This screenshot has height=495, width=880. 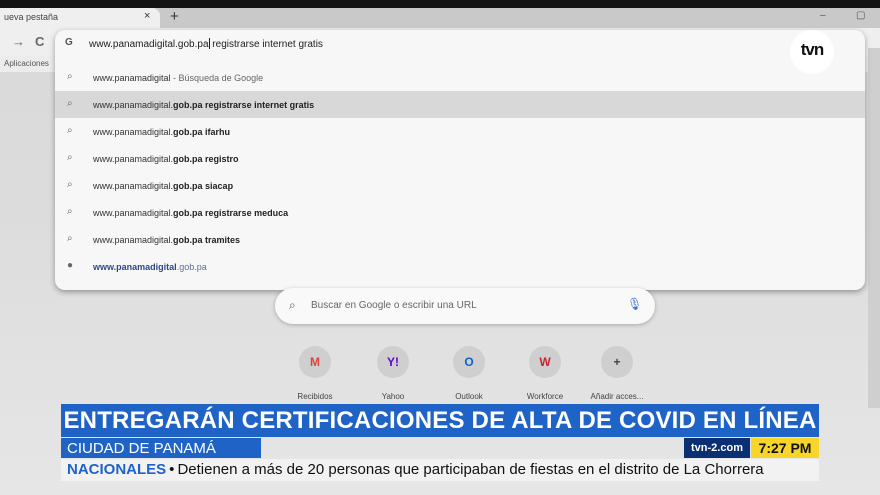 What do you see at coordinates (31, 17) in the screenshot?
I see `tab-title: ueva pestaña` at bounding box center [31, 17].